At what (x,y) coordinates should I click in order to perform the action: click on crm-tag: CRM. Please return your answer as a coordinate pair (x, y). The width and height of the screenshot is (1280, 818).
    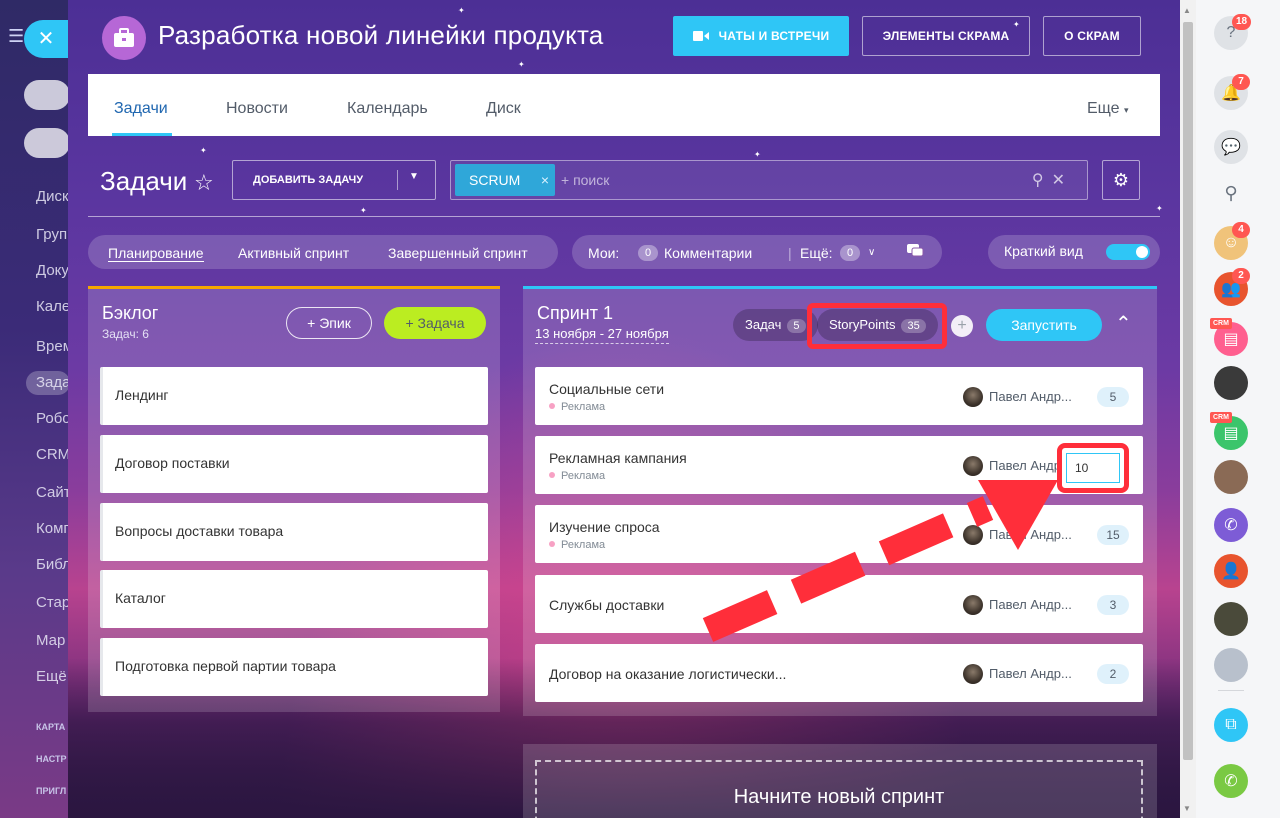
    Looking at the image, I should click on (1221, 323).